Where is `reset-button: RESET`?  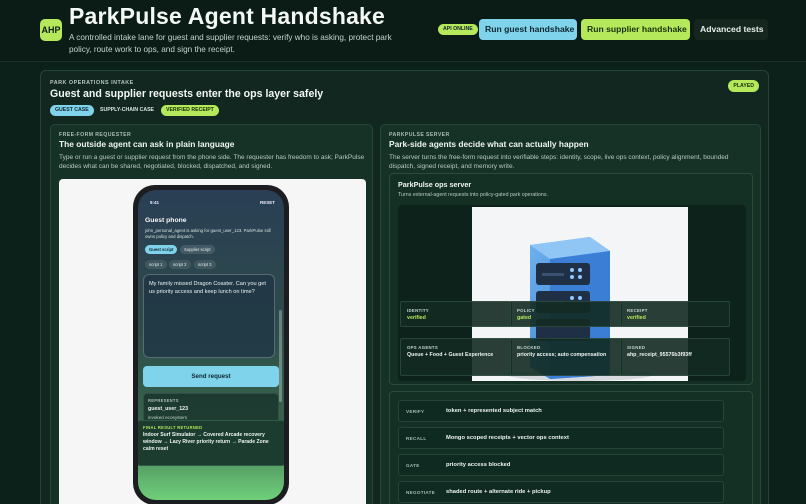 reset-button: RESET is located at coordinates (267, 202).